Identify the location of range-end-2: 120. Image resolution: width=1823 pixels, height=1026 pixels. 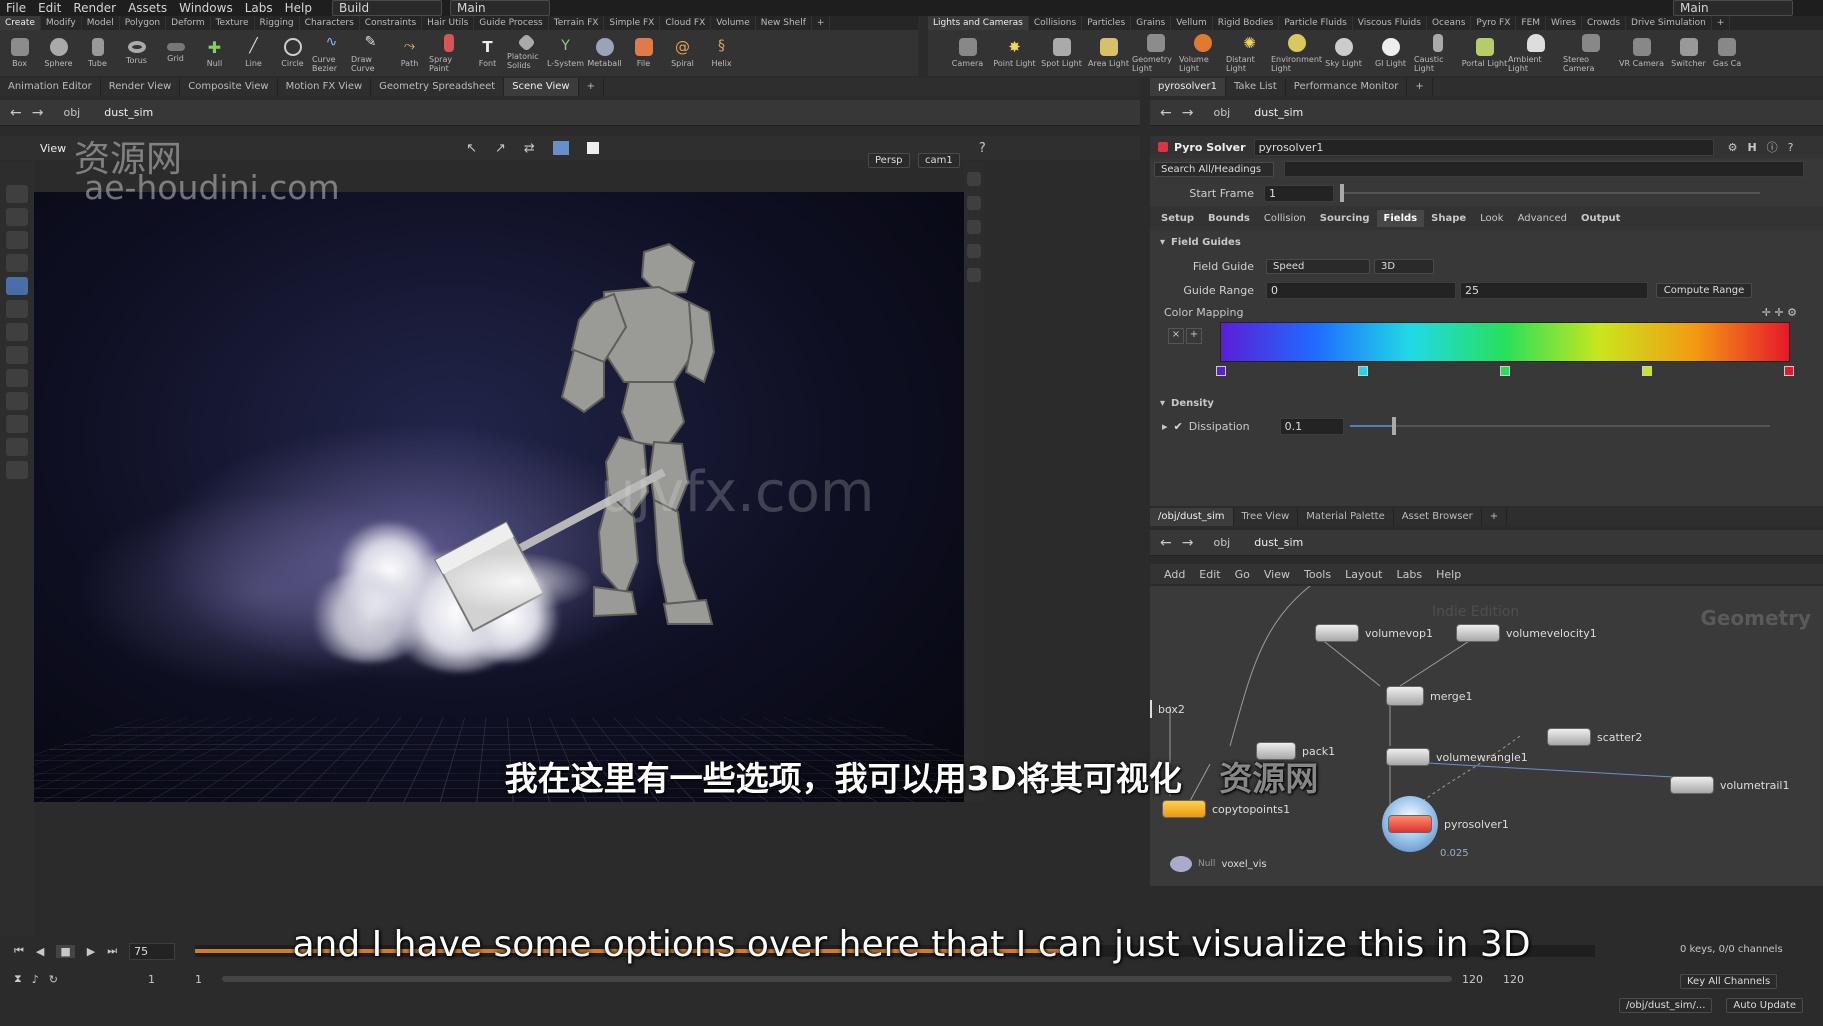
(1513, 979).